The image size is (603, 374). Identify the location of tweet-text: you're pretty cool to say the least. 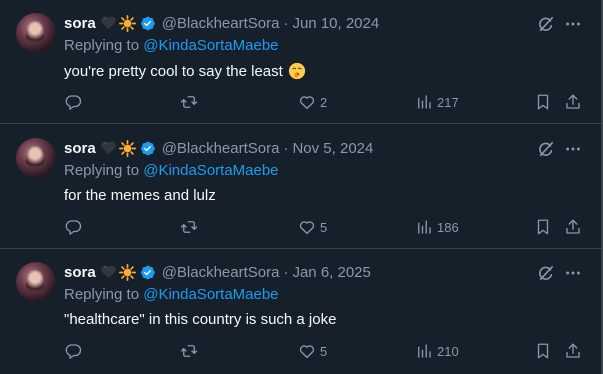
(185, 71).